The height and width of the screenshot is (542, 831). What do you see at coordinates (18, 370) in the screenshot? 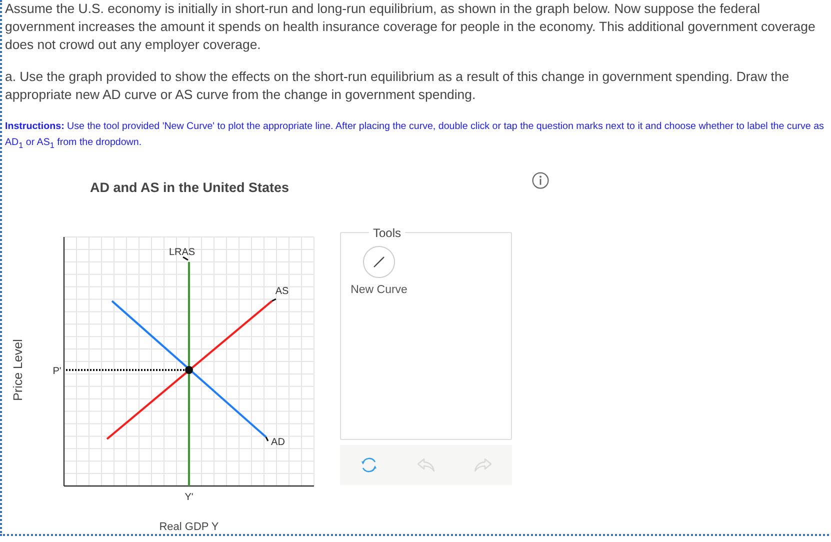
I see `axis-label: Price Level` at bounding box center [18, 370].